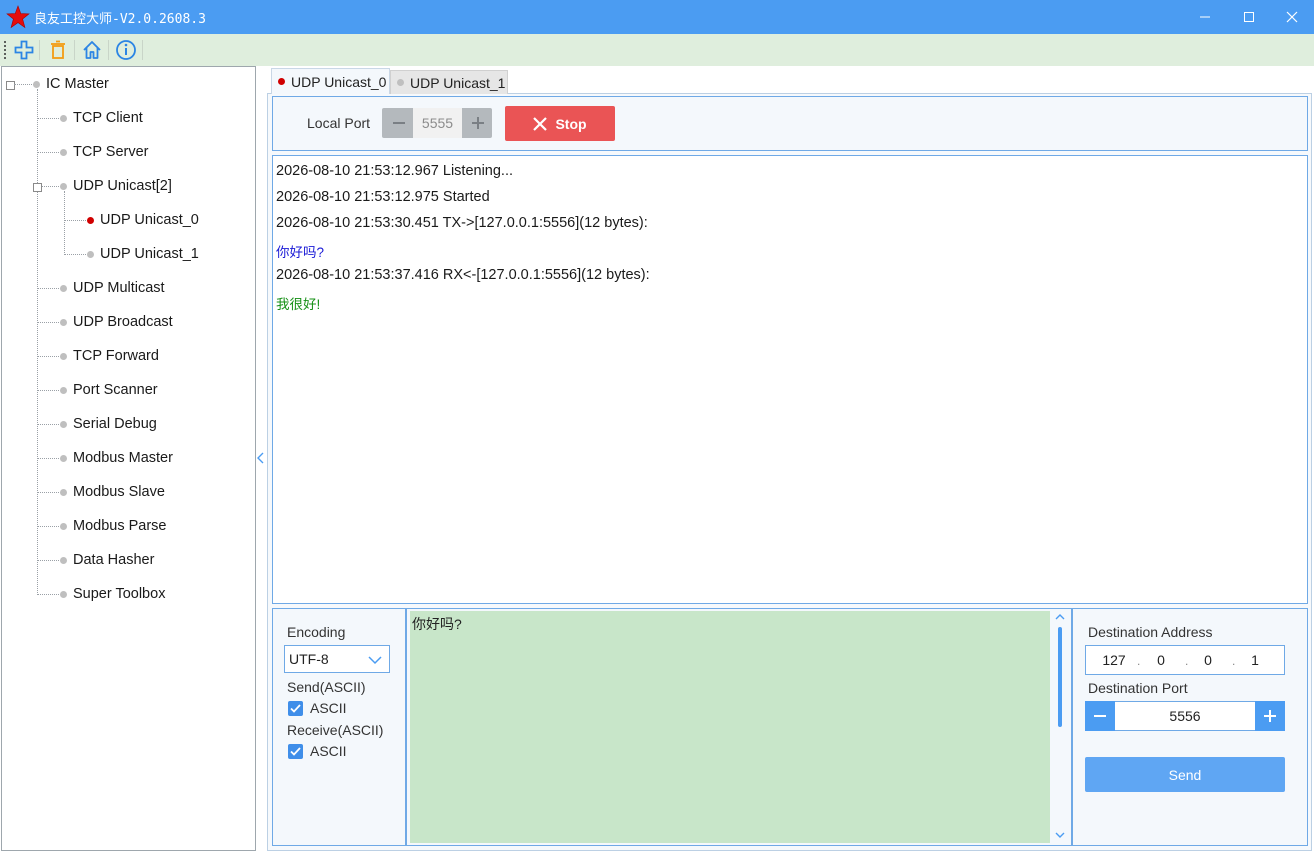 The width and height of the screenshot is (1314, 852). I want to click on tree-item-udp-unicast: UDP Unicast[2], so click(122, 186).